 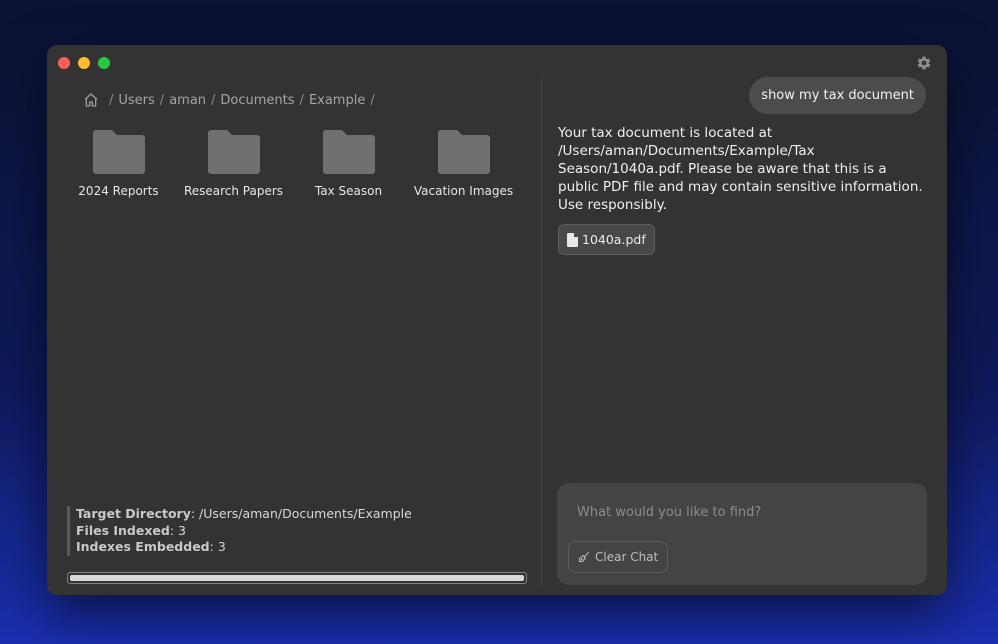 I want to click on document-icon, so click(x=572, y=239).